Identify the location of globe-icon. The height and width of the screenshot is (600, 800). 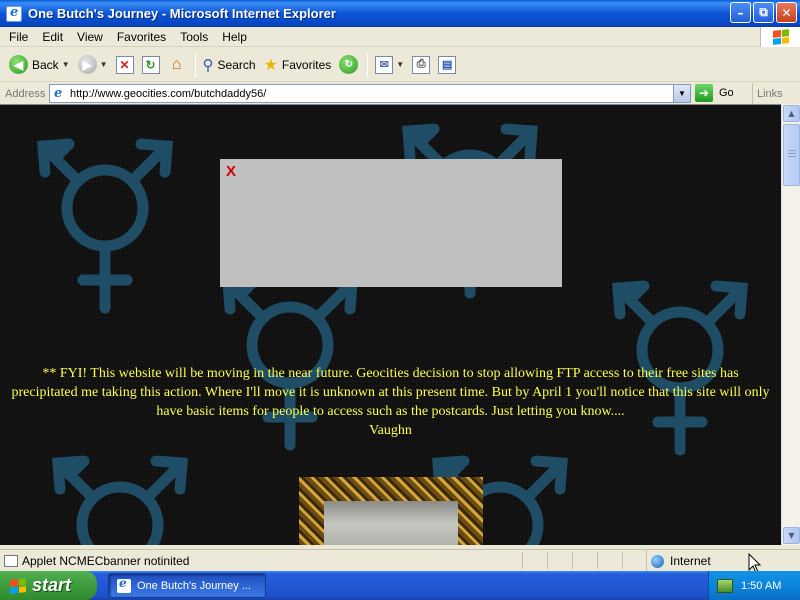
(657, 561).